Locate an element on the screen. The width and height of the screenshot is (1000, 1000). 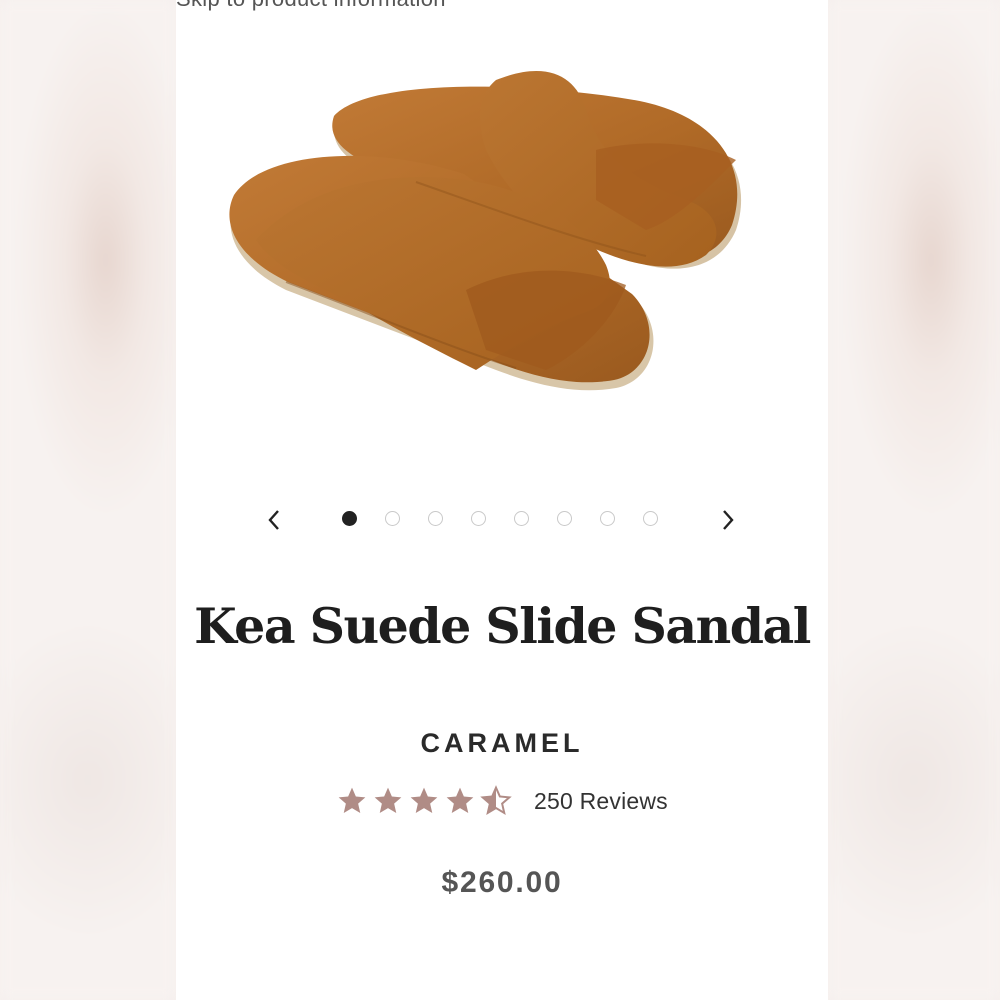
review-count-link: 250 Reviews is located at coordinates (601, 801).